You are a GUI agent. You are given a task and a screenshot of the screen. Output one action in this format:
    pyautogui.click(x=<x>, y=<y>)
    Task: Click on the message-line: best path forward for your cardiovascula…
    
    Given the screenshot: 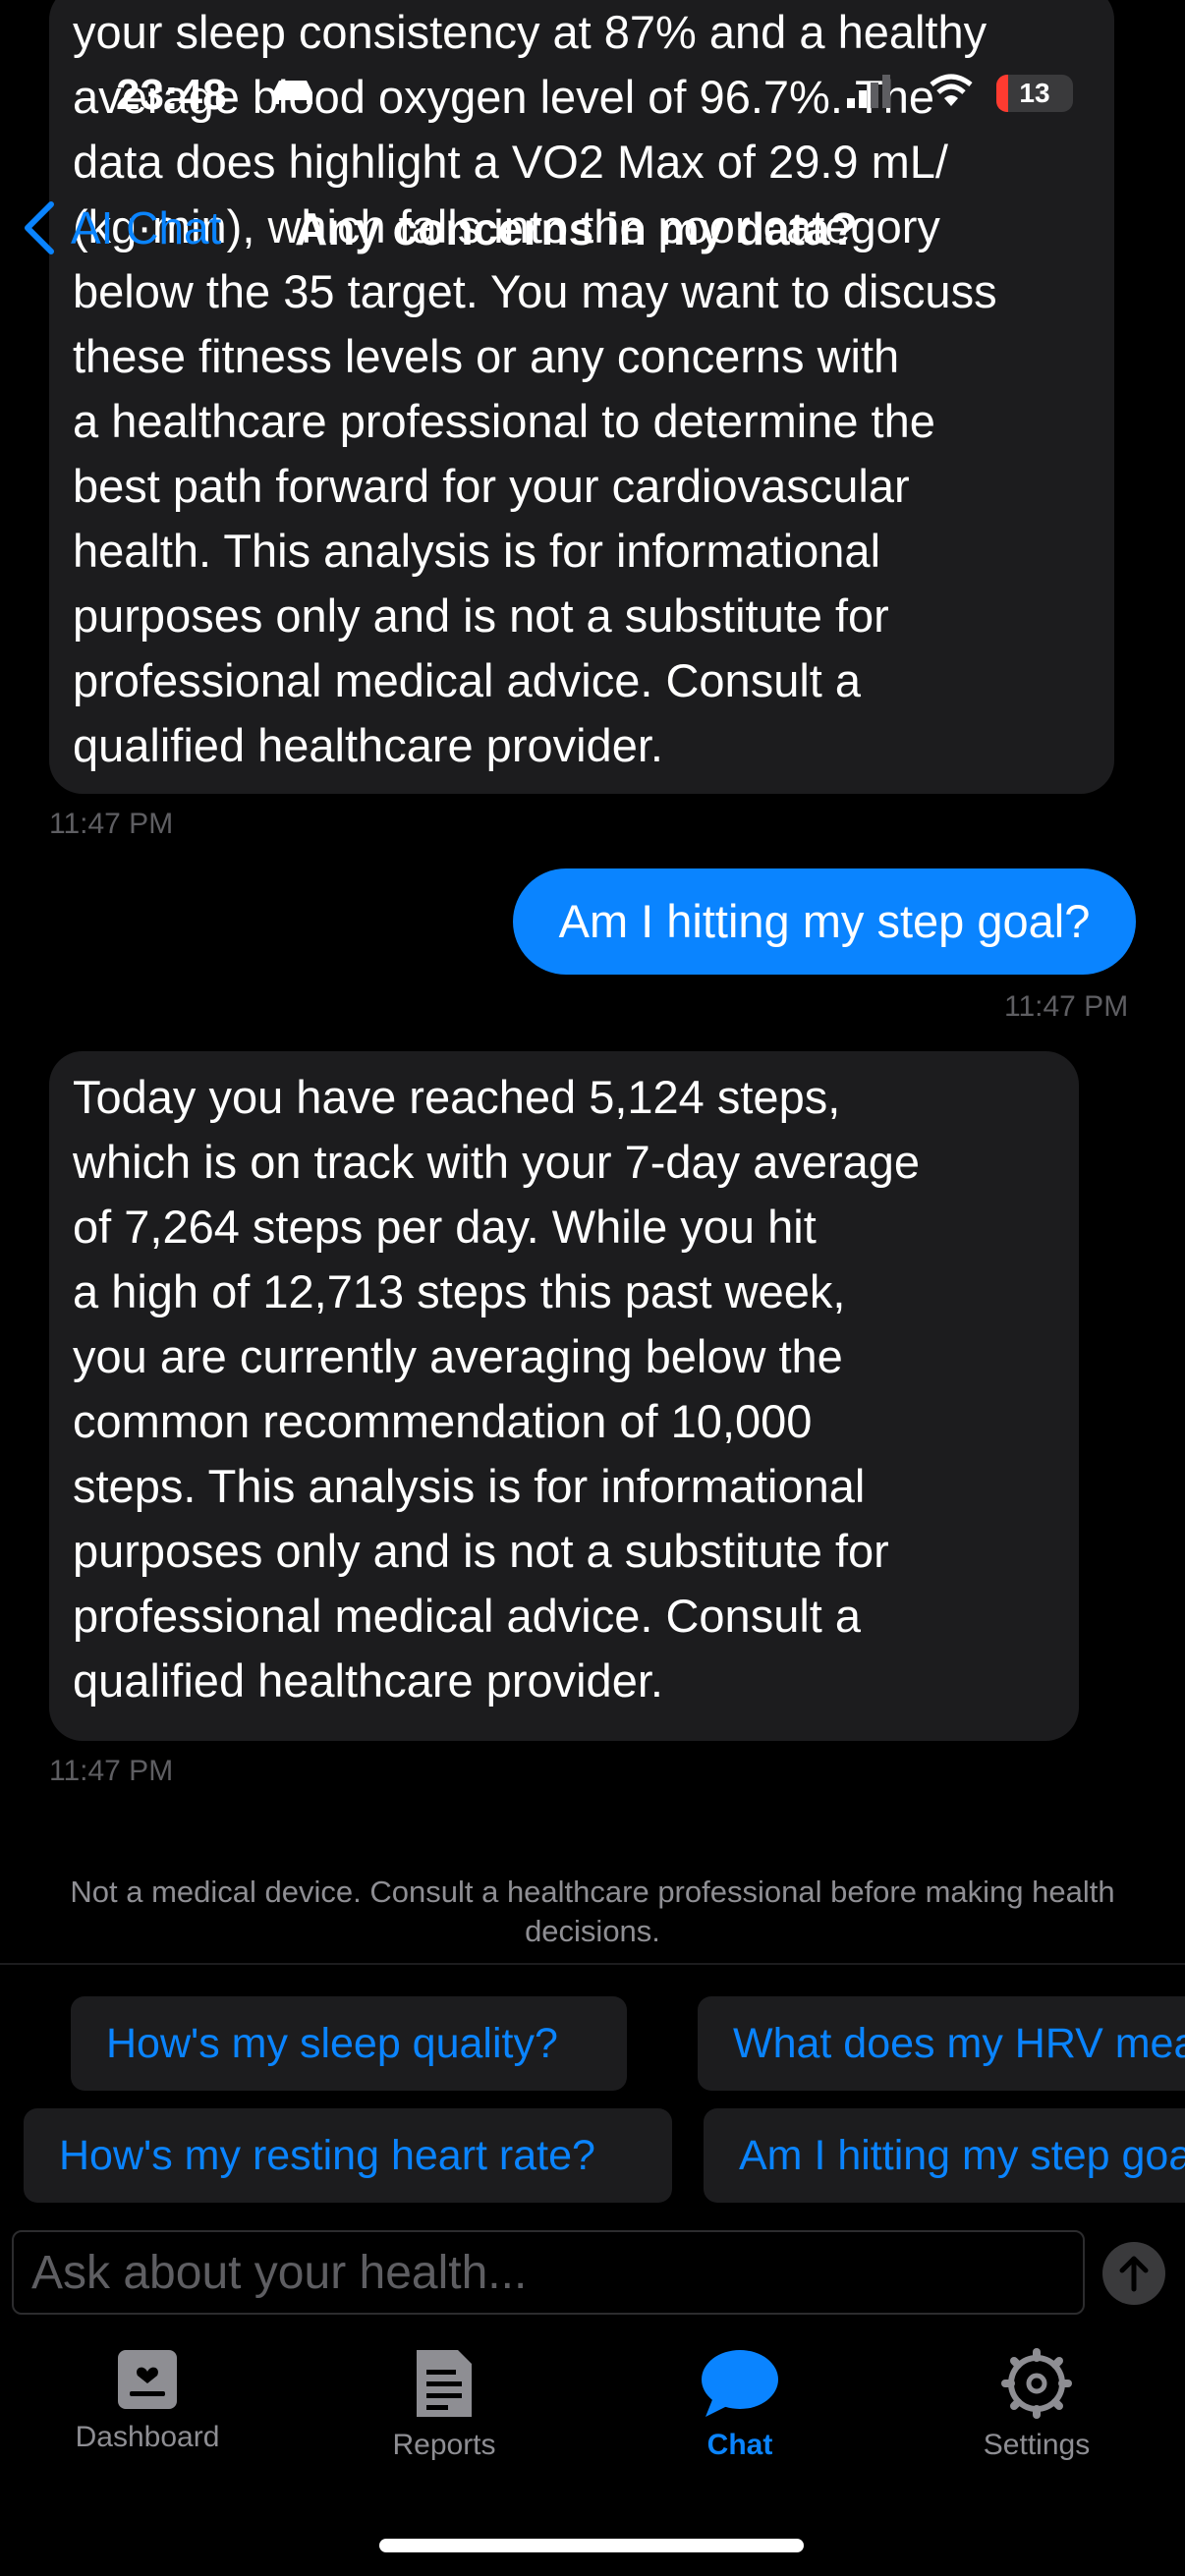 What is the action you would take?
    pyautogui.click(x=492, y=486)
    